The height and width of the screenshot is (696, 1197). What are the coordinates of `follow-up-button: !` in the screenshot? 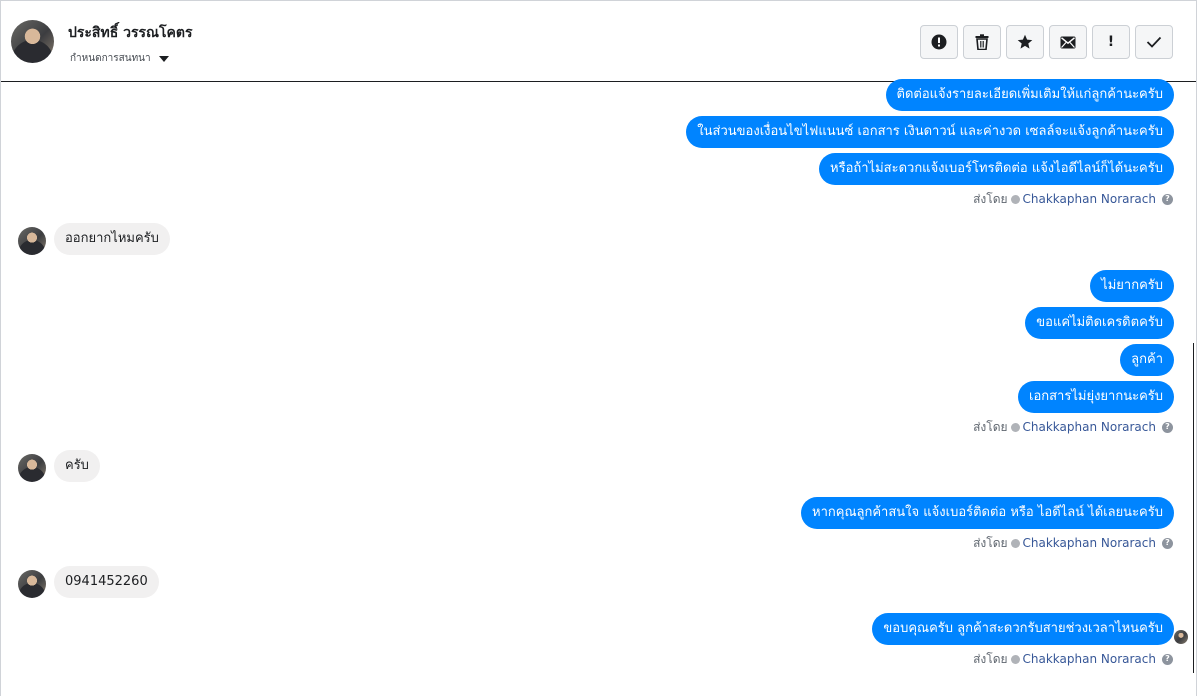 It's located at (1111, 42).